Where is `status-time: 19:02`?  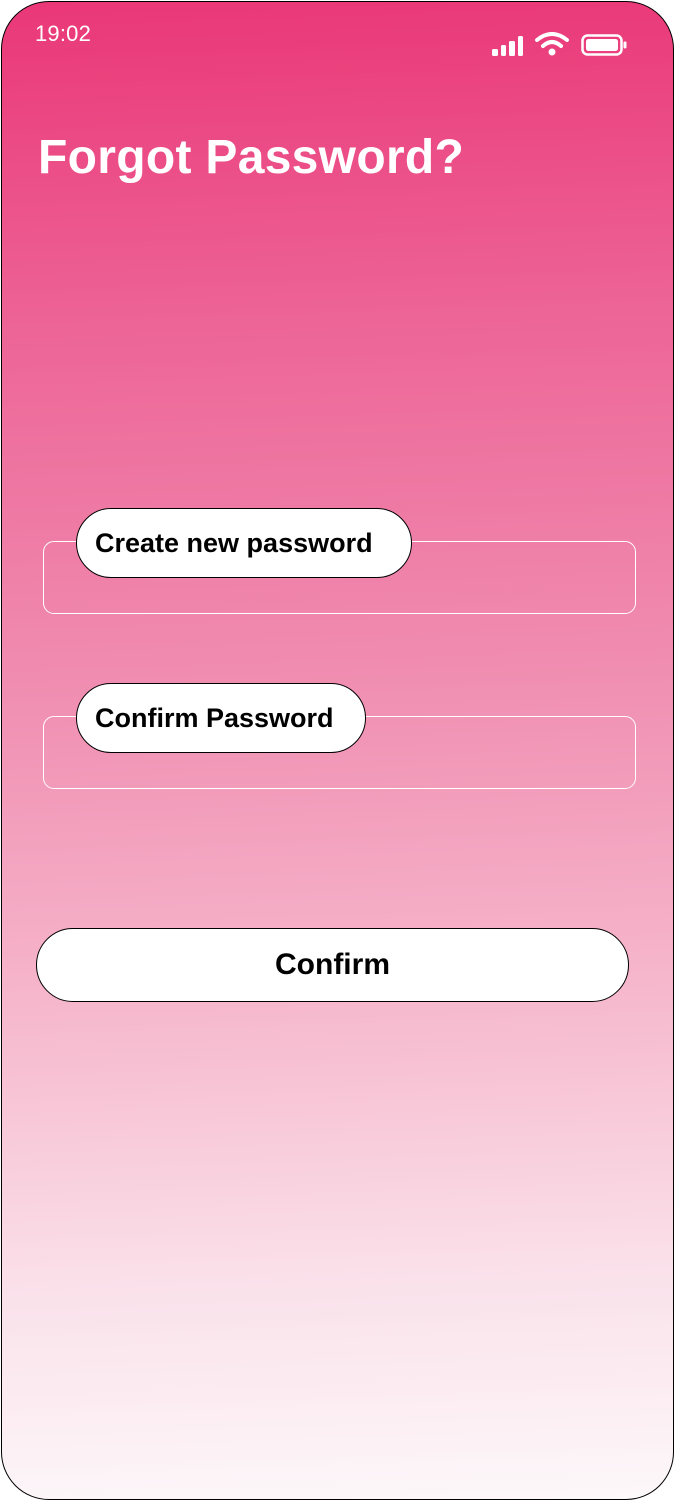 status-time: 19:02 is located at coordinates (63, 33).